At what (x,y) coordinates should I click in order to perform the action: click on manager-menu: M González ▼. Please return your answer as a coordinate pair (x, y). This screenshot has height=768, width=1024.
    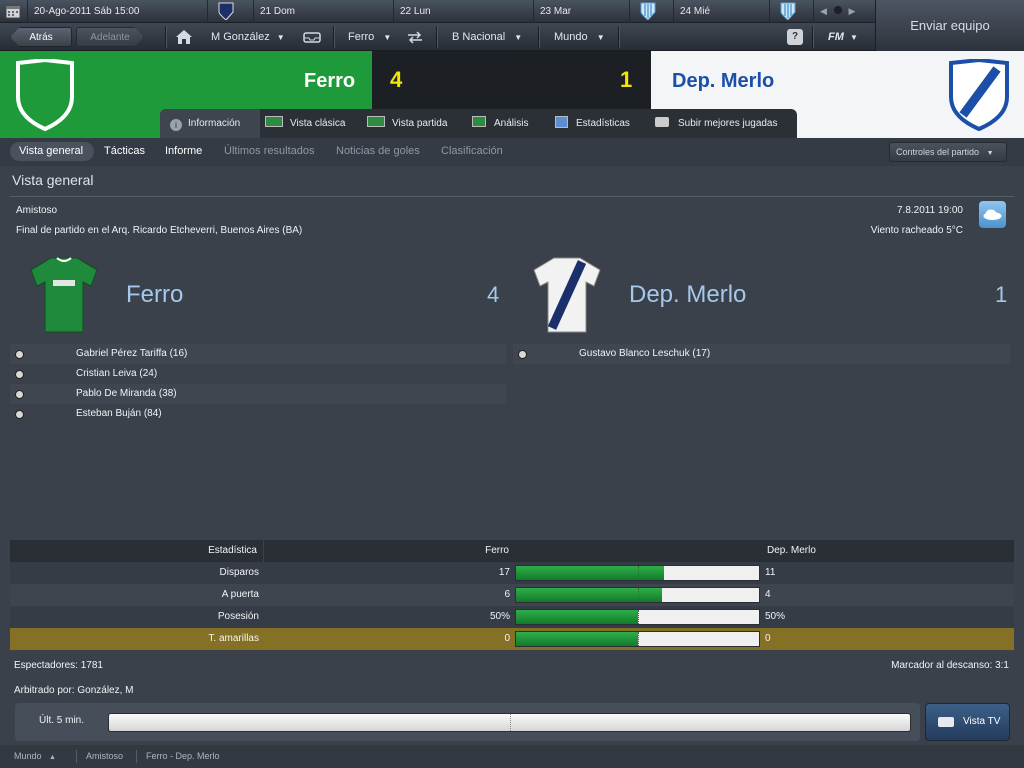
    Looking at the image, I should click on (248, 37).